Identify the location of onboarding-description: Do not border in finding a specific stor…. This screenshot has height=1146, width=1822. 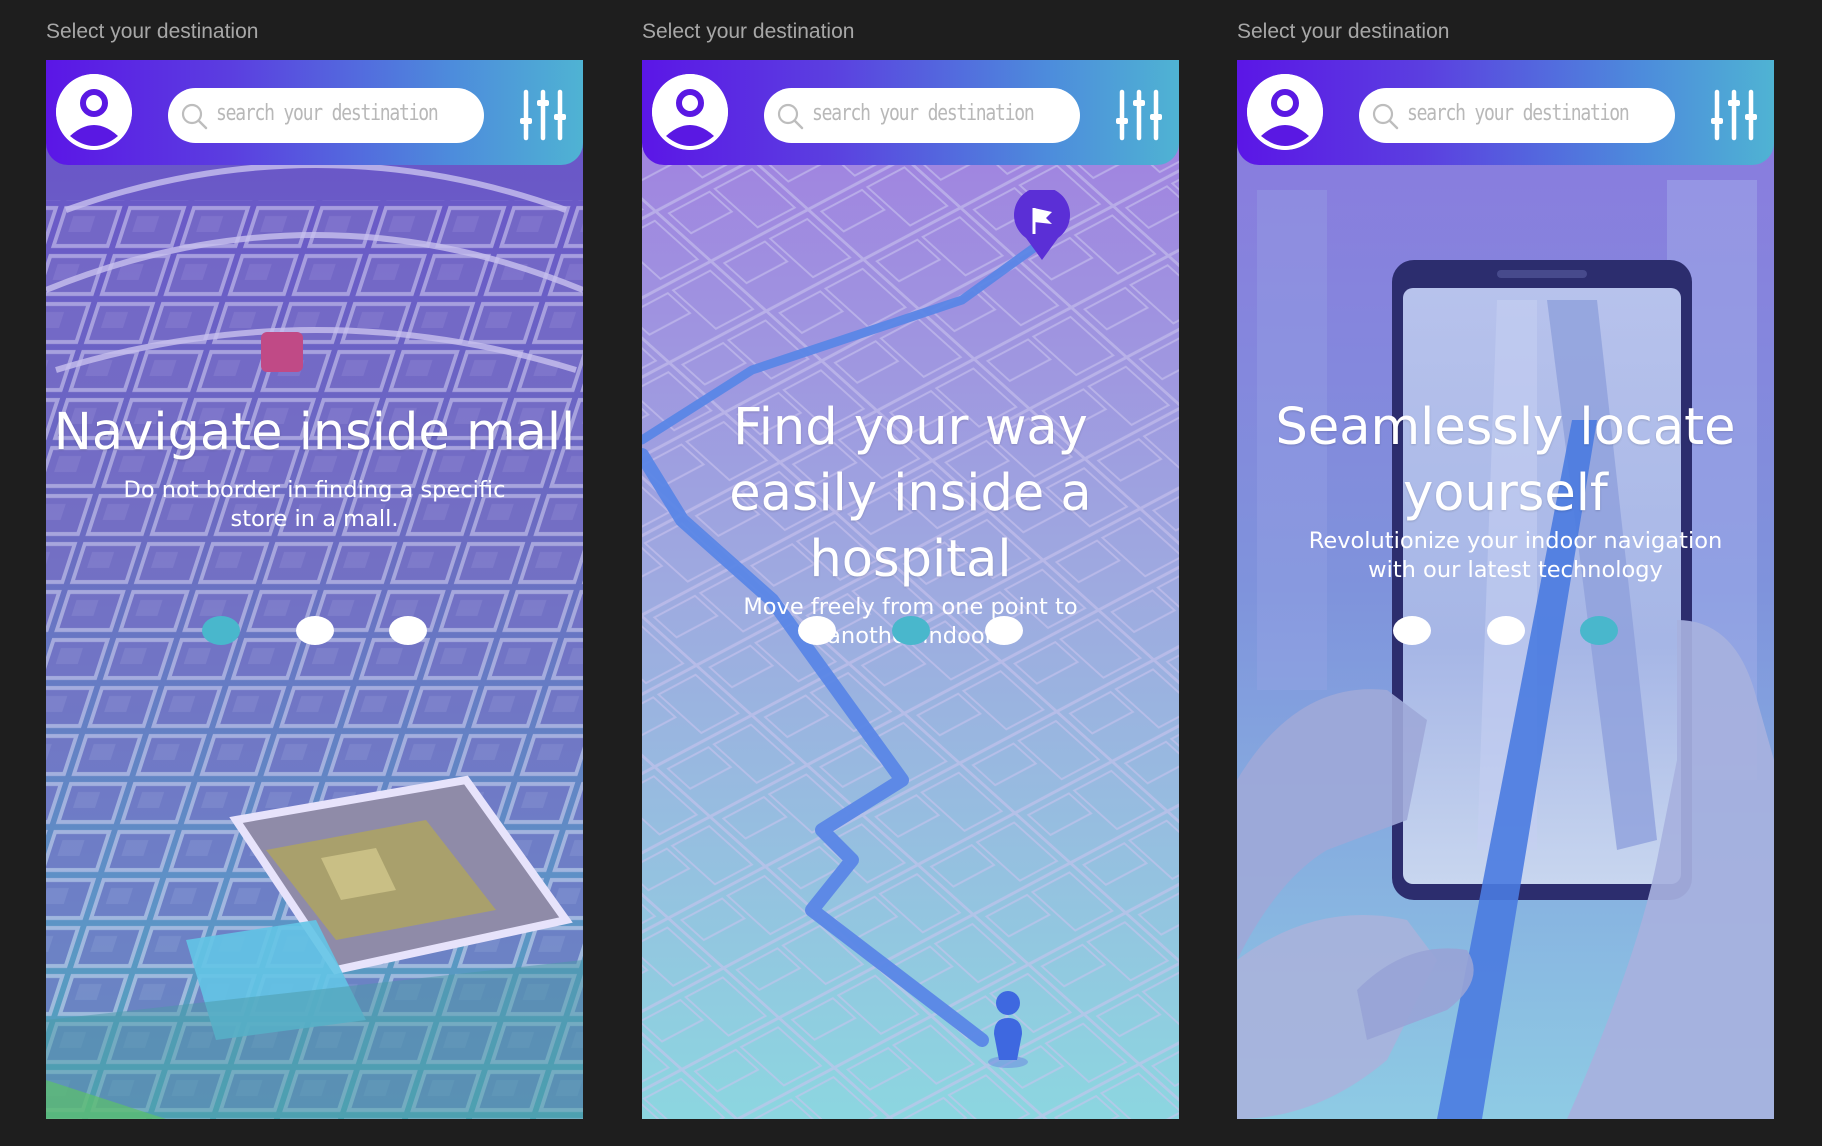
(314, 504).